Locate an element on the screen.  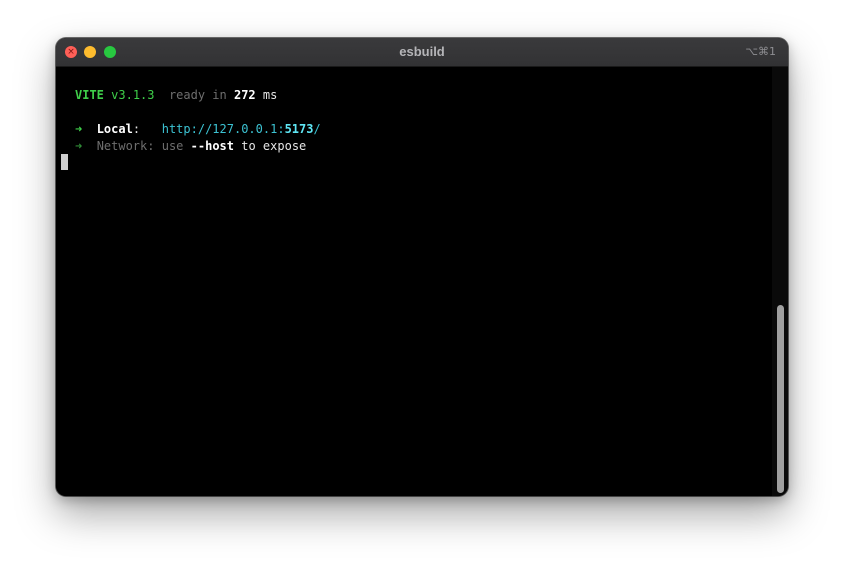
network-rest: to expose is located at coordinates (274, 146).